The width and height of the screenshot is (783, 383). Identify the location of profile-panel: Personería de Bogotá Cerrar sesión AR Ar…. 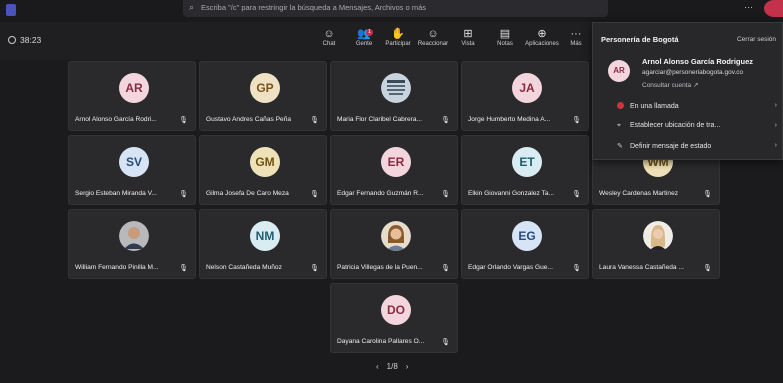
(687, 91).